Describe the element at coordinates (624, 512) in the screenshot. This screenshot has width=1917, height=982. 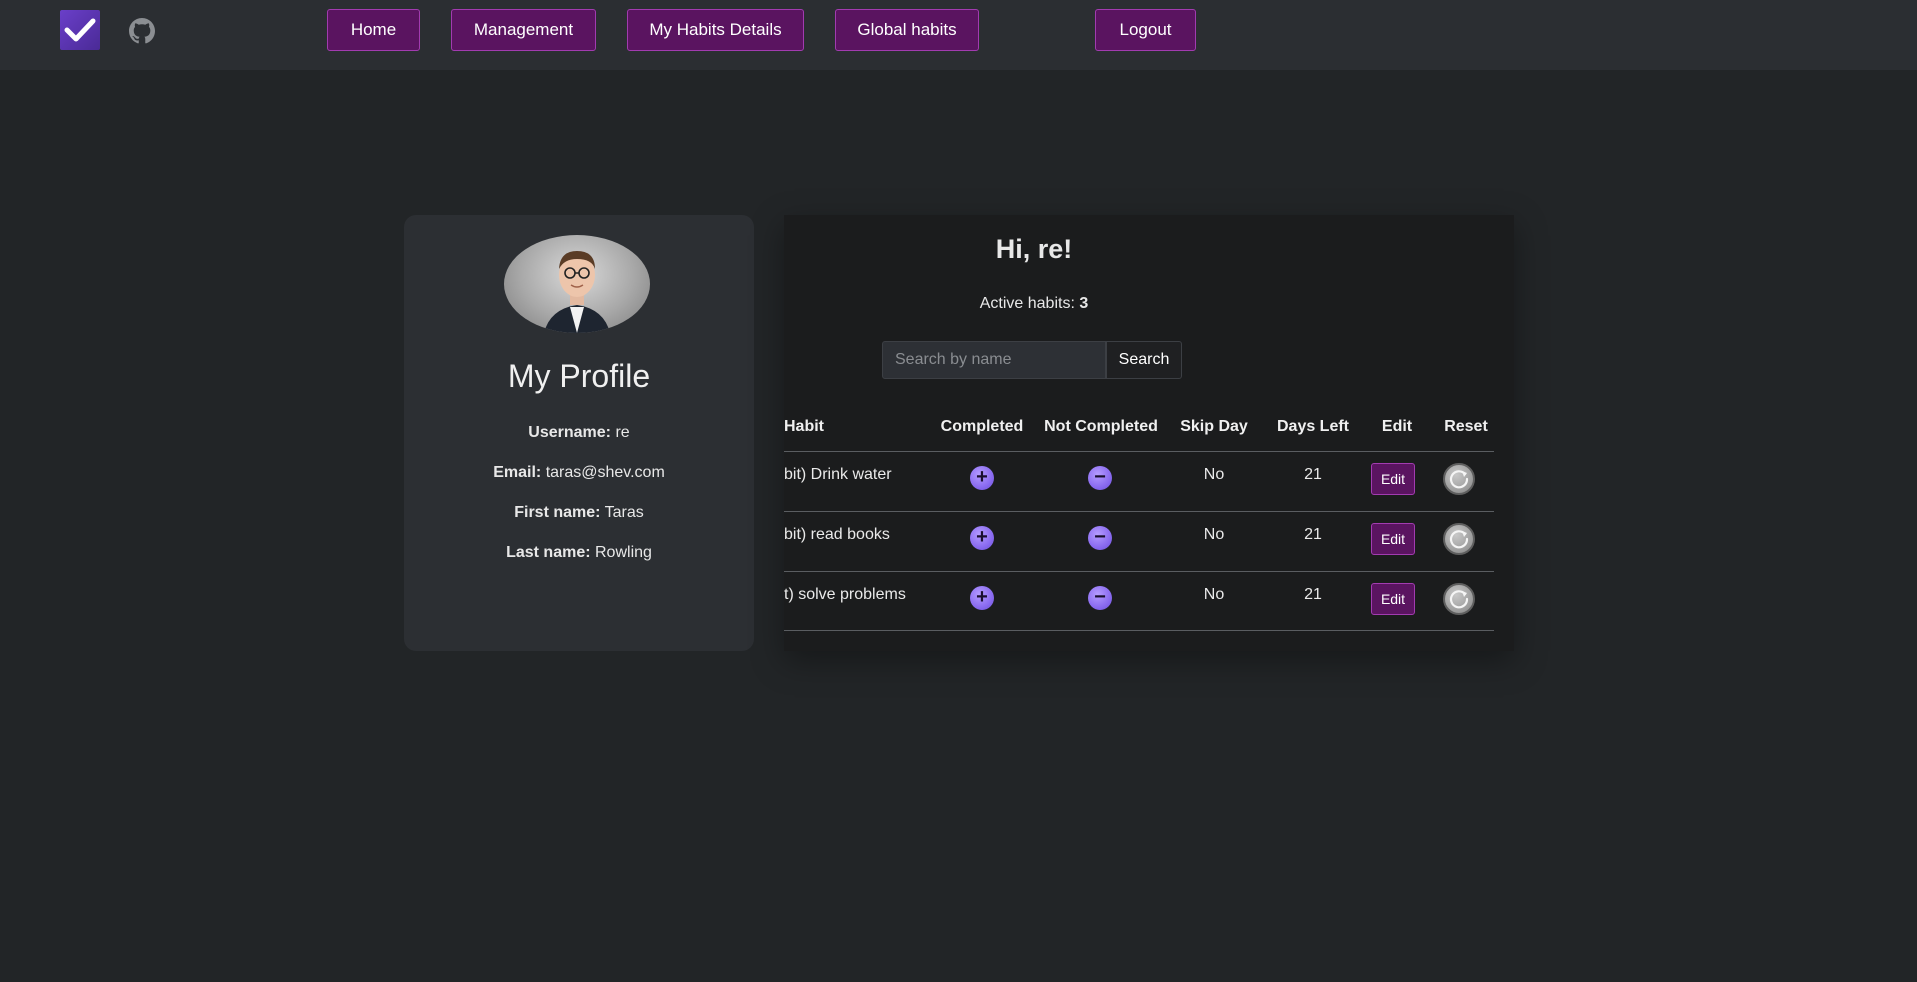
I see `first-name-value: Taras` at that location.